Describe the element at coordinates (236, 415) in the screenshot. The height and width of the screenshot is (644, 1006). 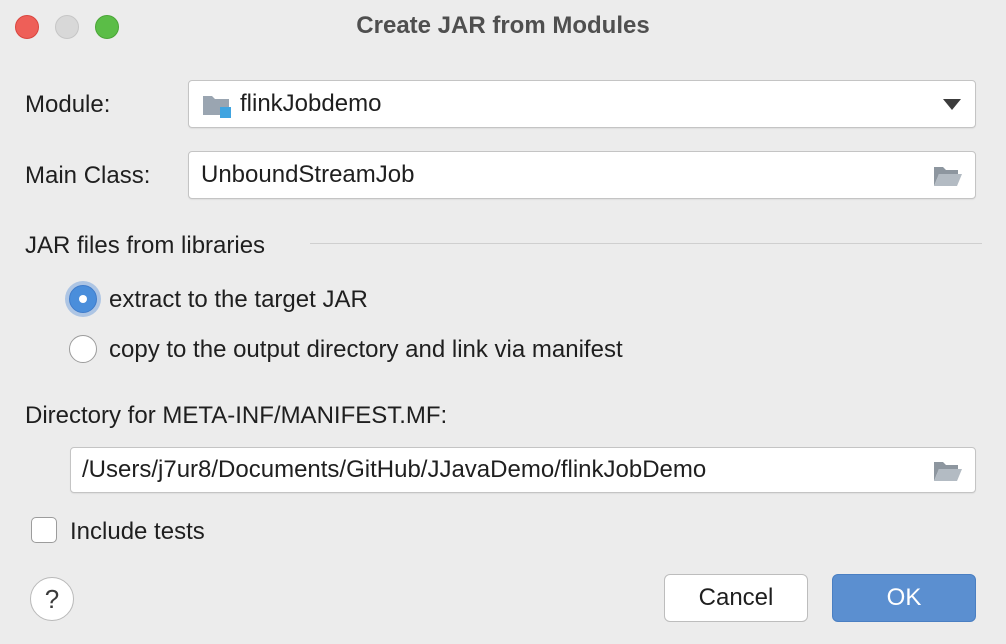
I see `manifest-label: Directory for META-INF/MANIFEST.MF:` at that location.